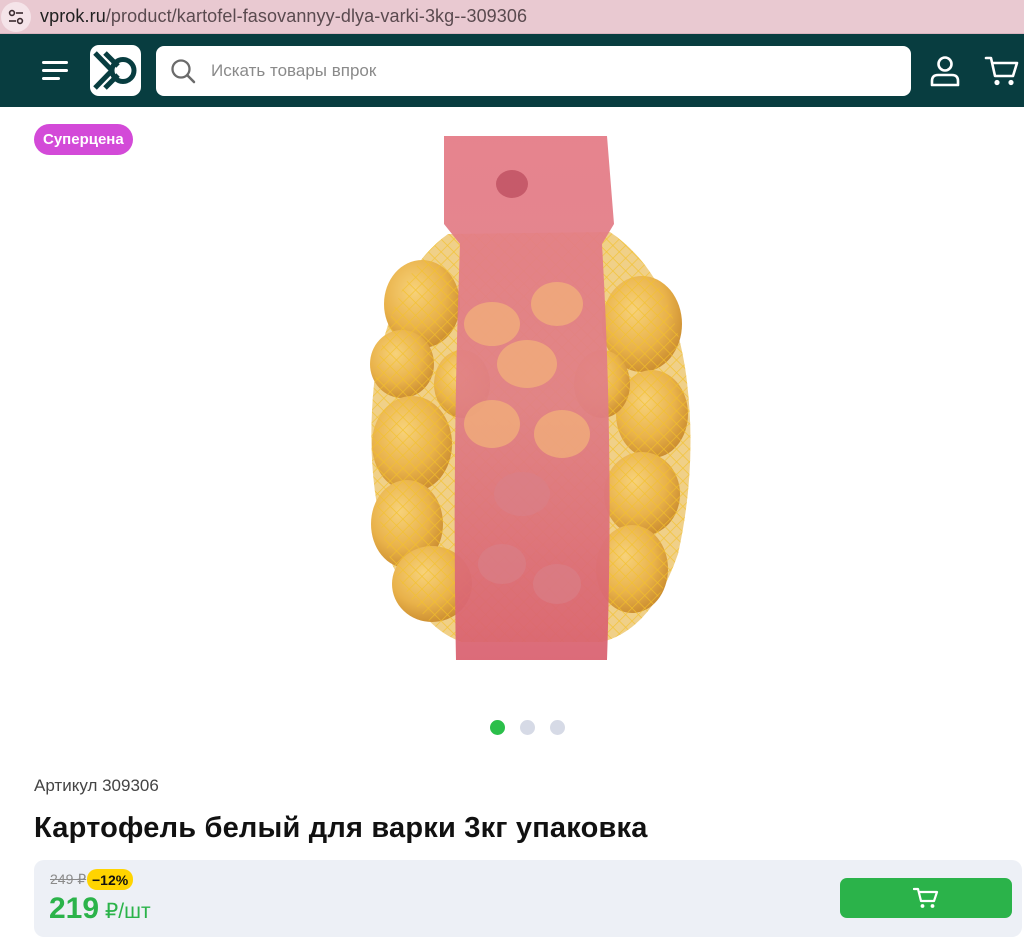 Image resolution: width=1024 pixels, height=950 pixels. What do you see at coordinates (556, 71) in the screenshot?
I see `search-input` at bounding box center [556, 71].